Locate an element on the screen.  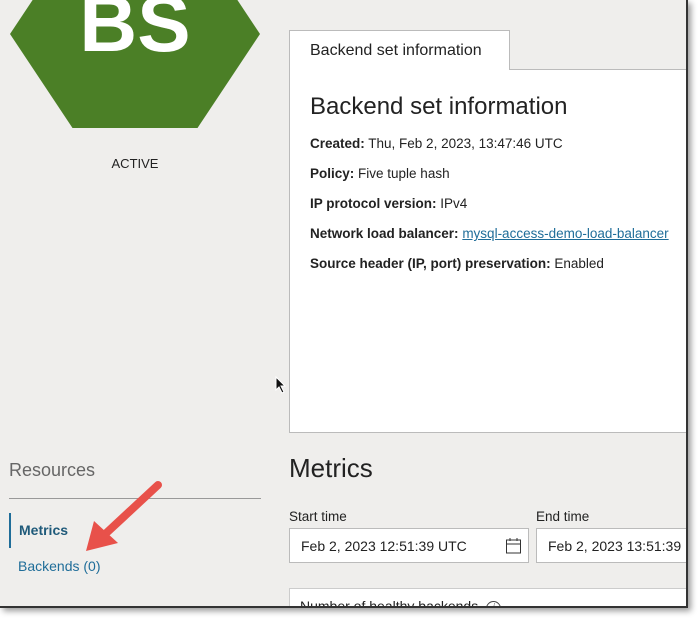
info-label: Source header (IP, port) preservation: is located at coordinates (430, 263).